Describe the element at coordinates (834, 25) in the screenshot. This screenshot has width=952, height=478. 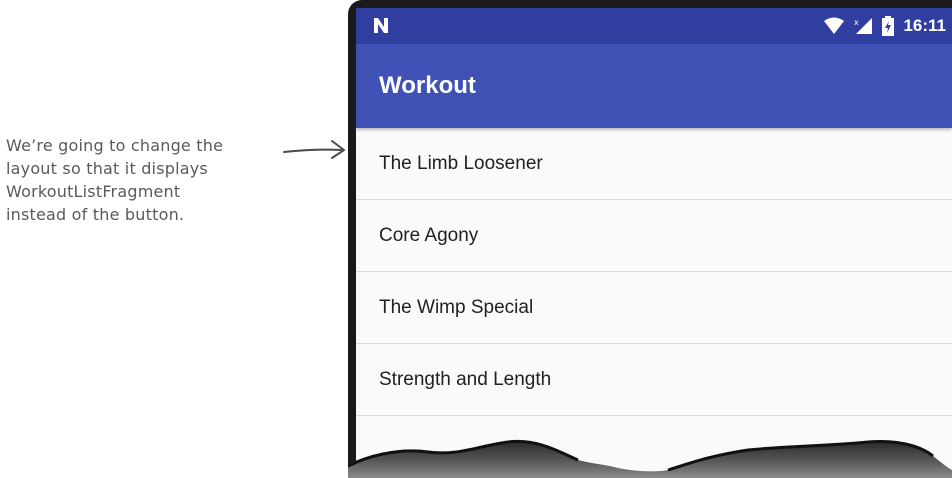
I see `wifi-icon` at that location.